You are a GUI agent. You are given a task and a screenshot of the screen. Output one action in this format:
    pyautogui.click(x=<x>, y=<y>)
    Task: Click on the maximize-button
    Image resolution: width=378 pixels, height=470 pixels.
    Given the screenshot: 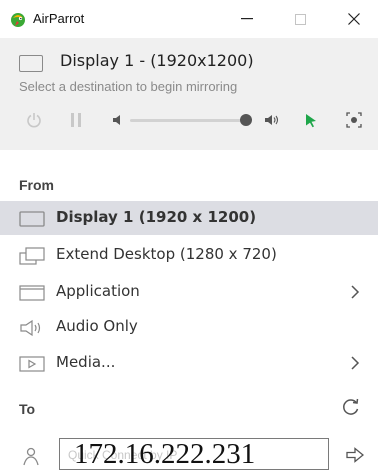 What is the action you would take?
    pyautogui.click(x=300, y=19)
    